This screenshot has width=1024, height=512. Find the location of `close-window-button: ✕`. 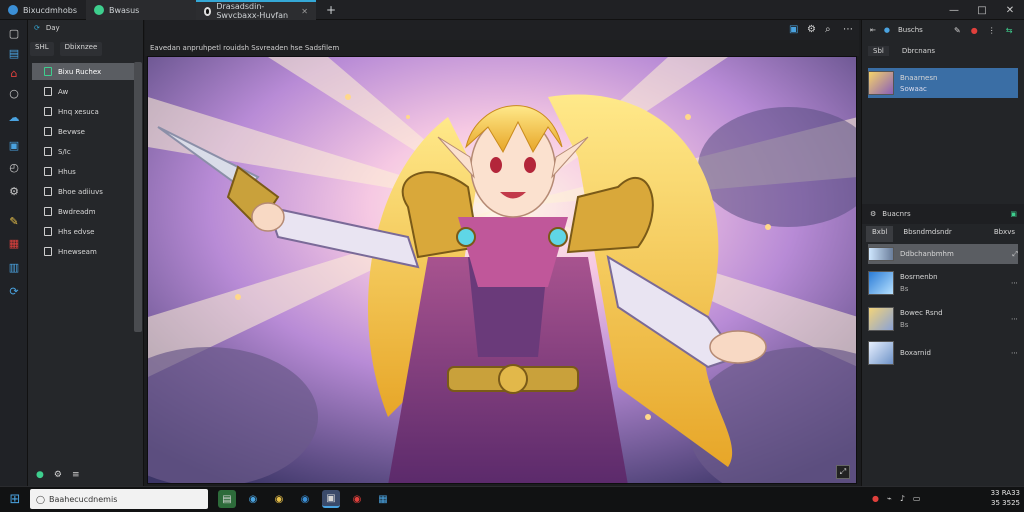

close-window-button: ✕ is located at coordinates (1010, 10).